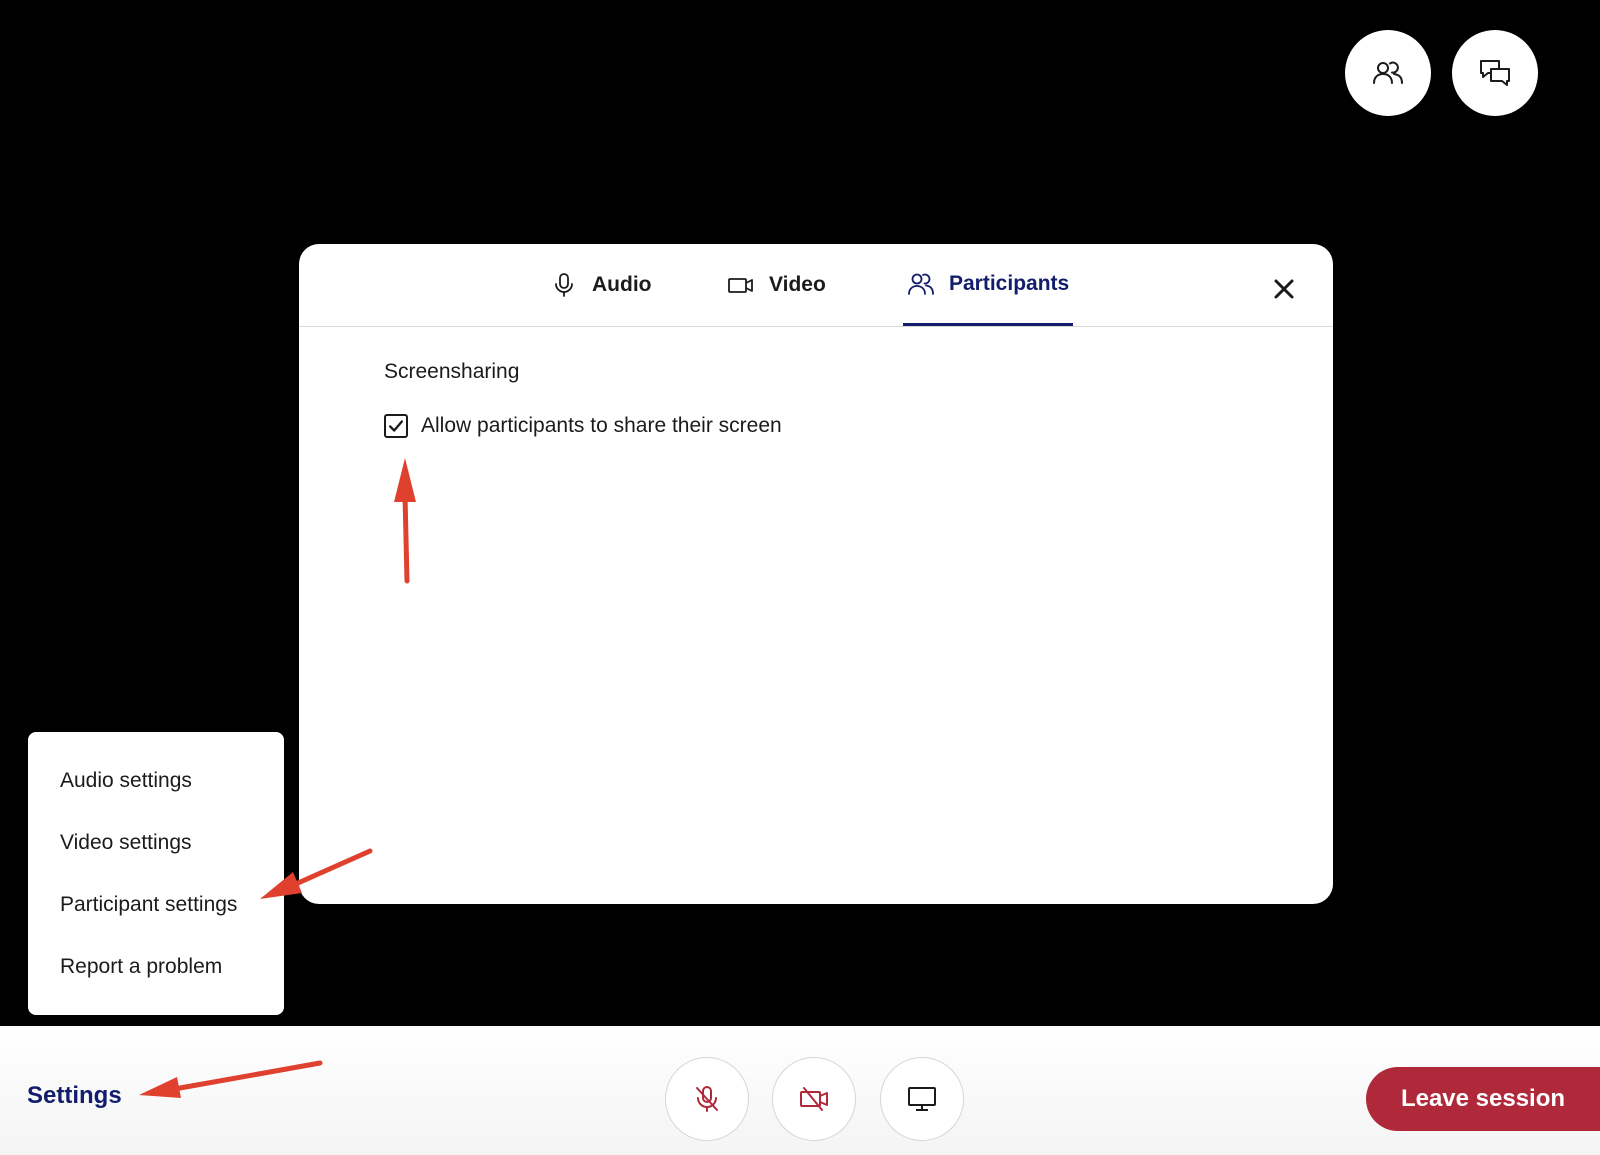  I want to click on leave-session-button: Leave session, so click(1483, 1099).